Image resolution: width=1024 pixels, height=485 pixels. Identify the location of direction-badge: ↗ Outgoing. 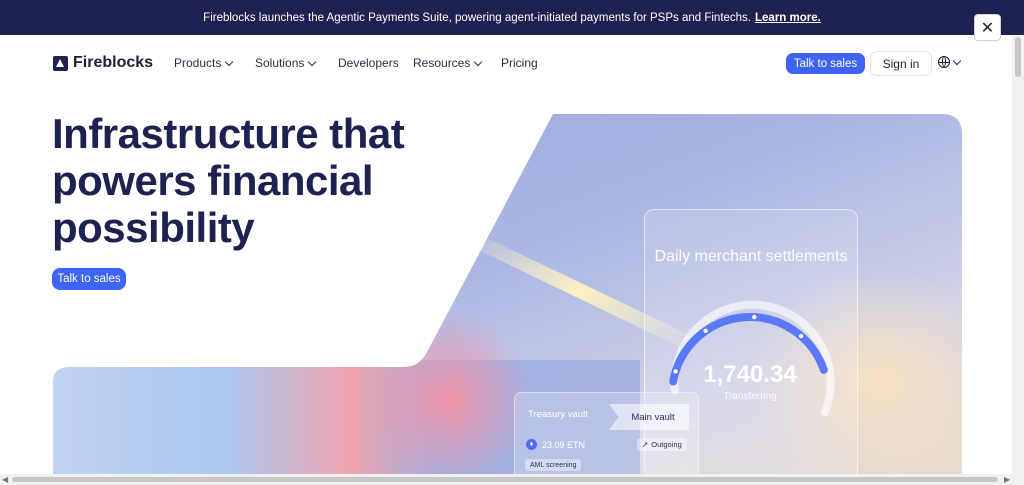
(662, 444).